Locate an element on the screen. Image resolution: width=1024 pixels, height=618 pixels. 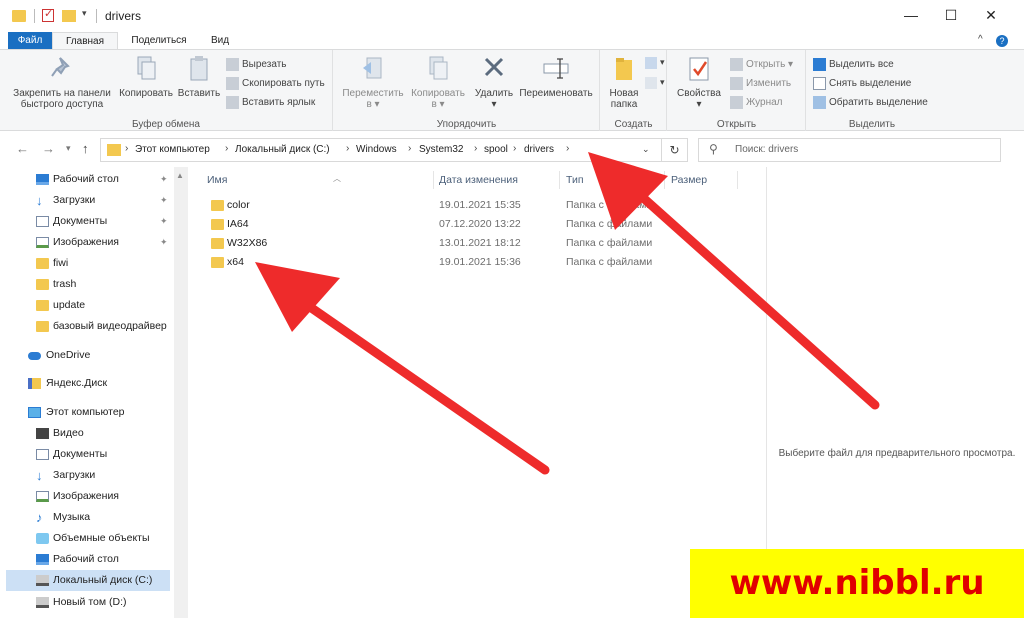
collapse-ribbon-icon: ^ is located at coordinates (980, 39).